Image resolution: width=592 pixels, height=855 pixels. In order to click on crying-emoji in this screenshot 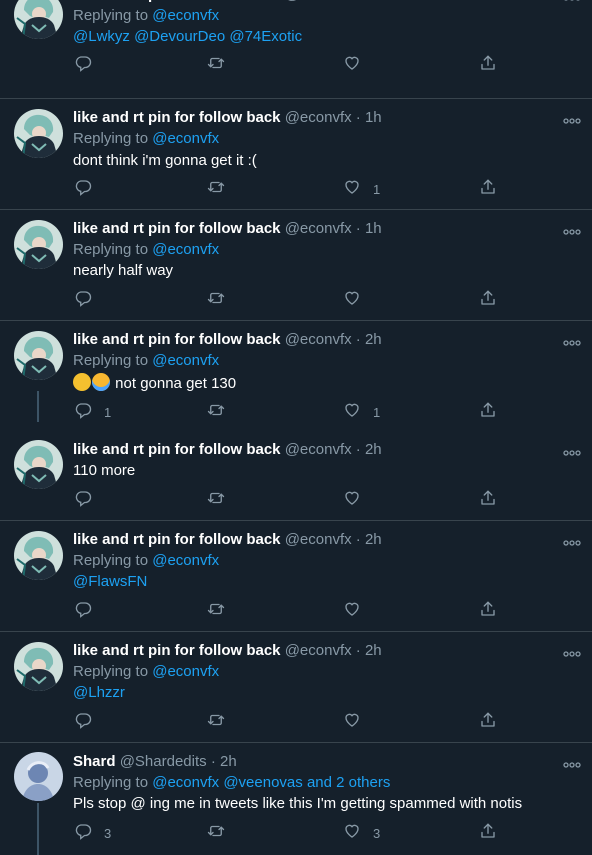, I will do `click(101, 382)`.